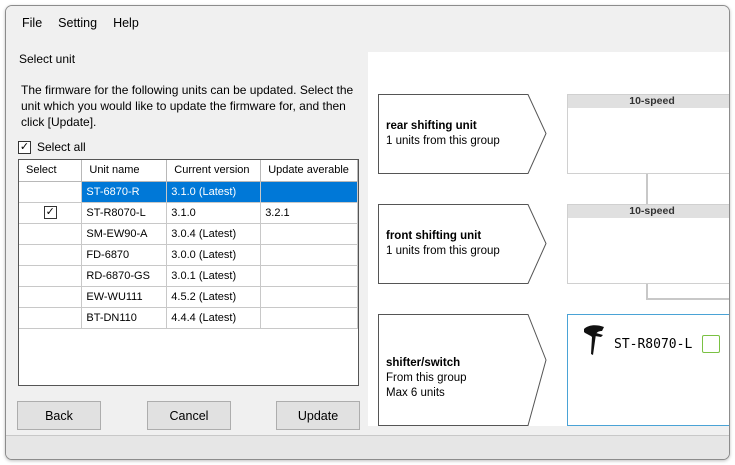 The width and height of the screenshot is (735, 465). What do you see at coordinates (214, 276) in the screenshot?
I see `current-version-cell: 3.0.1 (Latest)` at bounding box center [214, 276].